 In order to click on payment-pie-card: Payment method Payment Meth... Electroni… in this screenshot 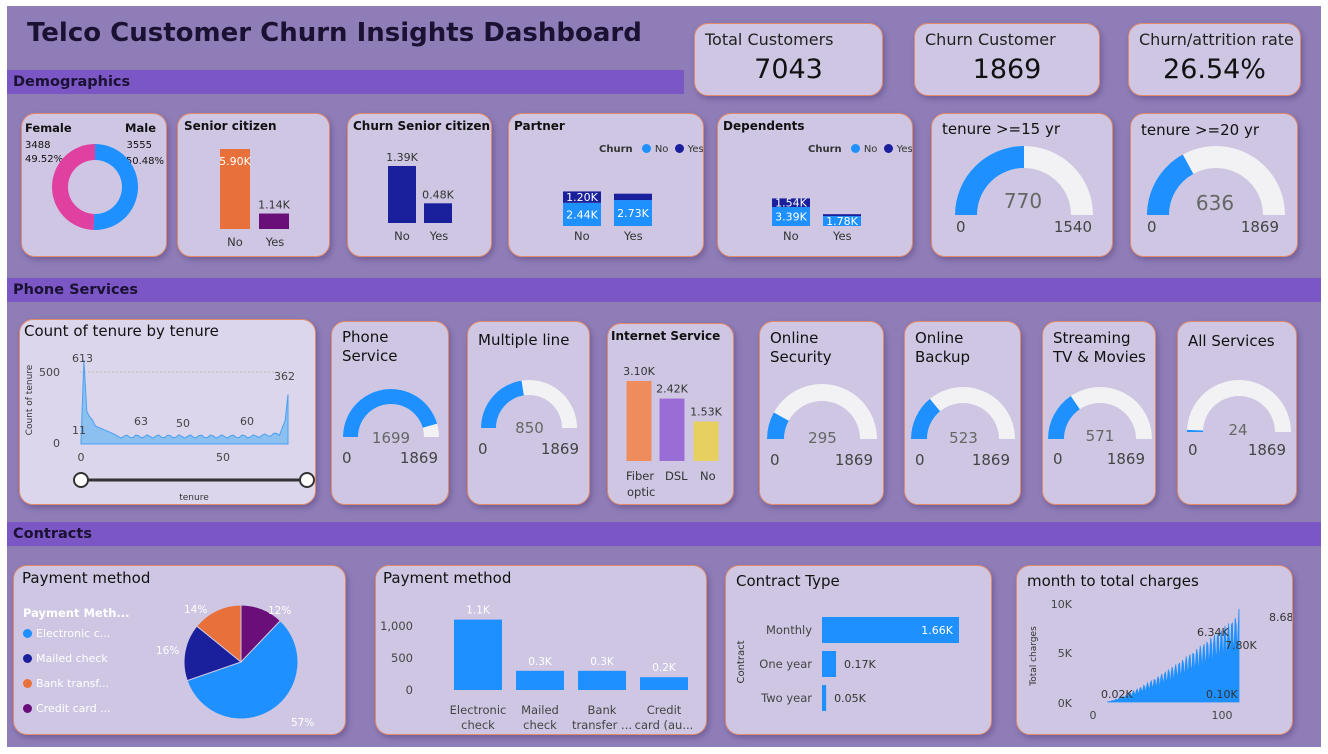, I will do `click(179, 650)`.